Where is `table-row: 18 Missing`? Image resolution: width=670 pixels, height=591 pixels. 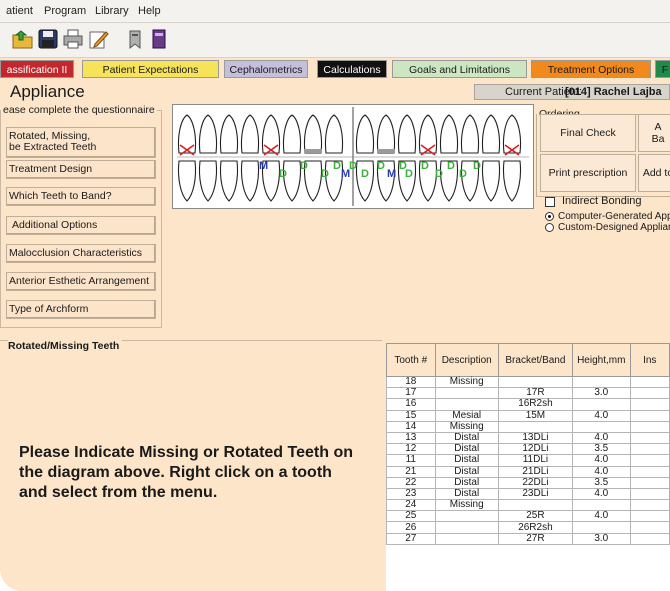
table-row: 18 Missing is located at coordinates (528, 382).